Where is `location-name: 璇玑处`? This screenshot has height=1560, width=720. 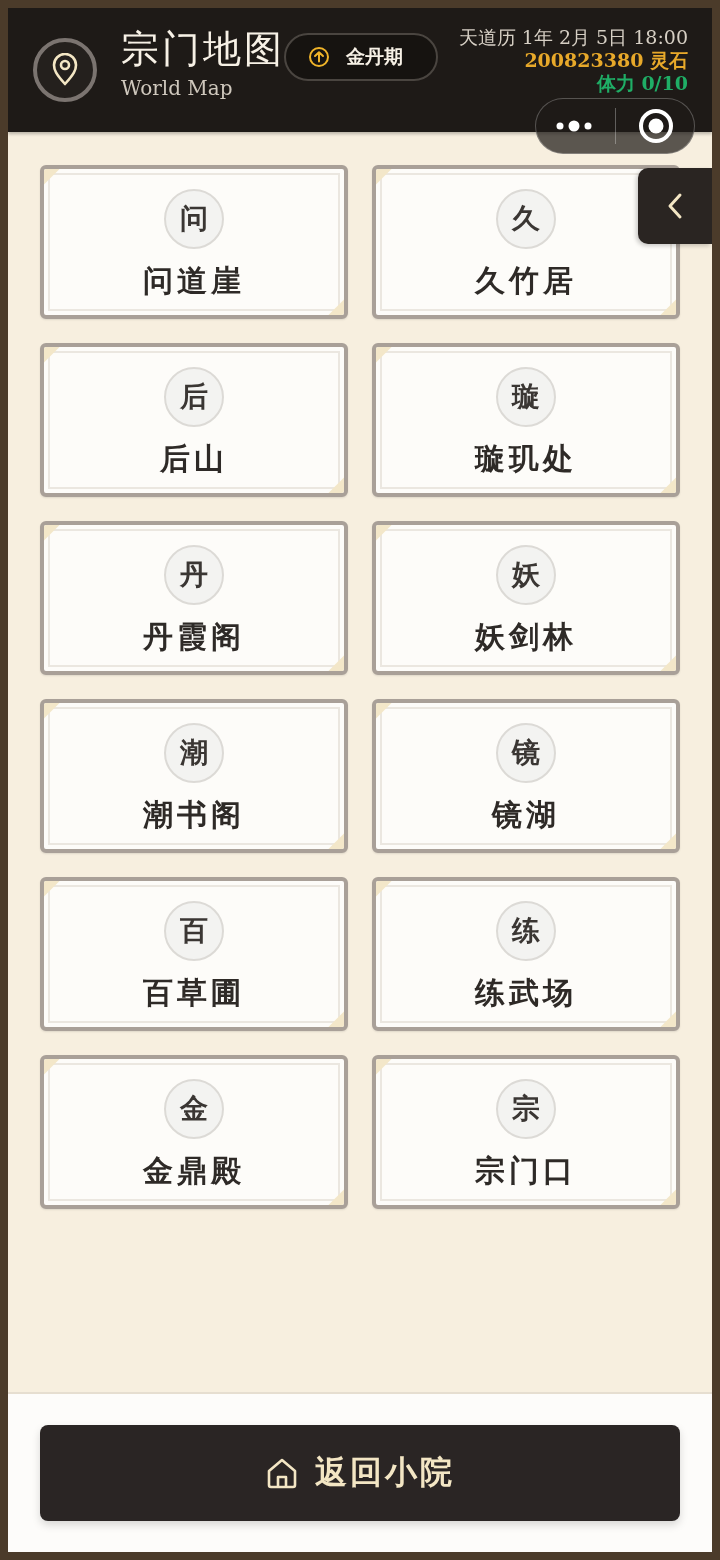
location-name: 璇玑处 is located at coordinates (526, 458).